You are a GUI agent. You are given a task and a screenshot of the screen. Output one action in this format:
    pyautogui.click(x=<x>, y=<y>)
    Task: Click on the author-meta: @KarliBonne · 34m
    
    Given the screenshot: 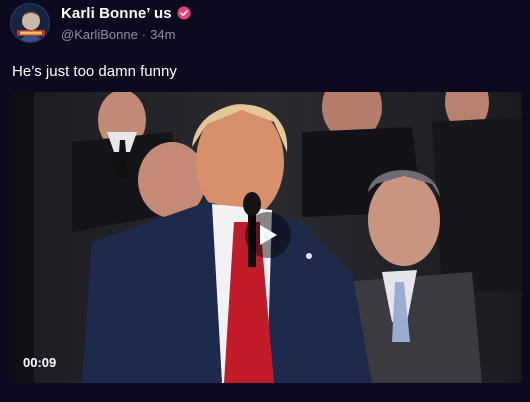 What is the action you would take?
    pyautogui.click(x=118, y=34)
    